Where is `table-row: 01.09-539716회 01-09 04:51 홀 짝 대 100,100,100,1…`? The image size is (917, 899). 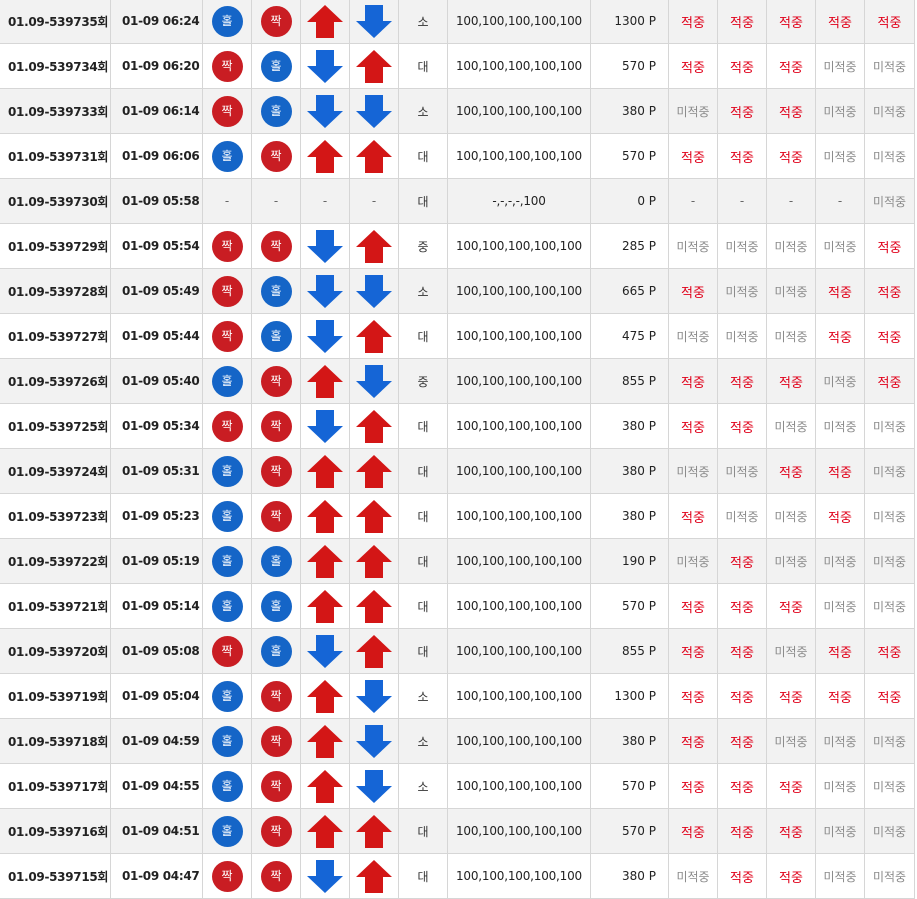
table-row: 01.09-539716회 01-09 04:51 홀 짝 대 100,100,100,1… is located at coordinates (457, 831).